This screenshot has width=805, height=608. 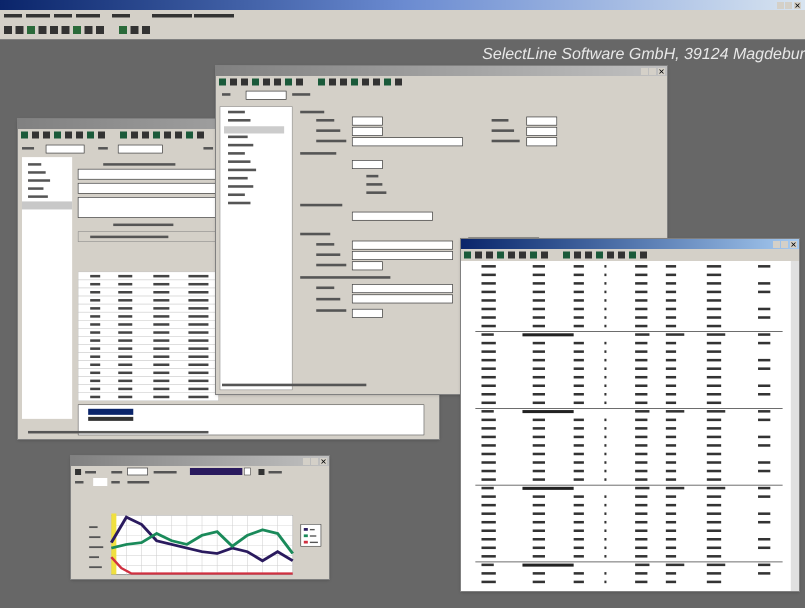 What do you see at coordinates (119, 15) in the screenshot?
I see `menu-entries-drawing` at bounding box center [119, 15].